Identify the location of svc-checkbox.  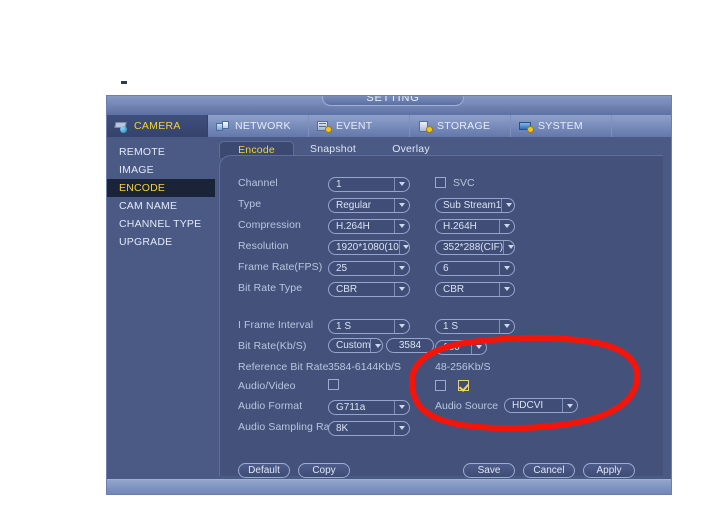
(440, 182).